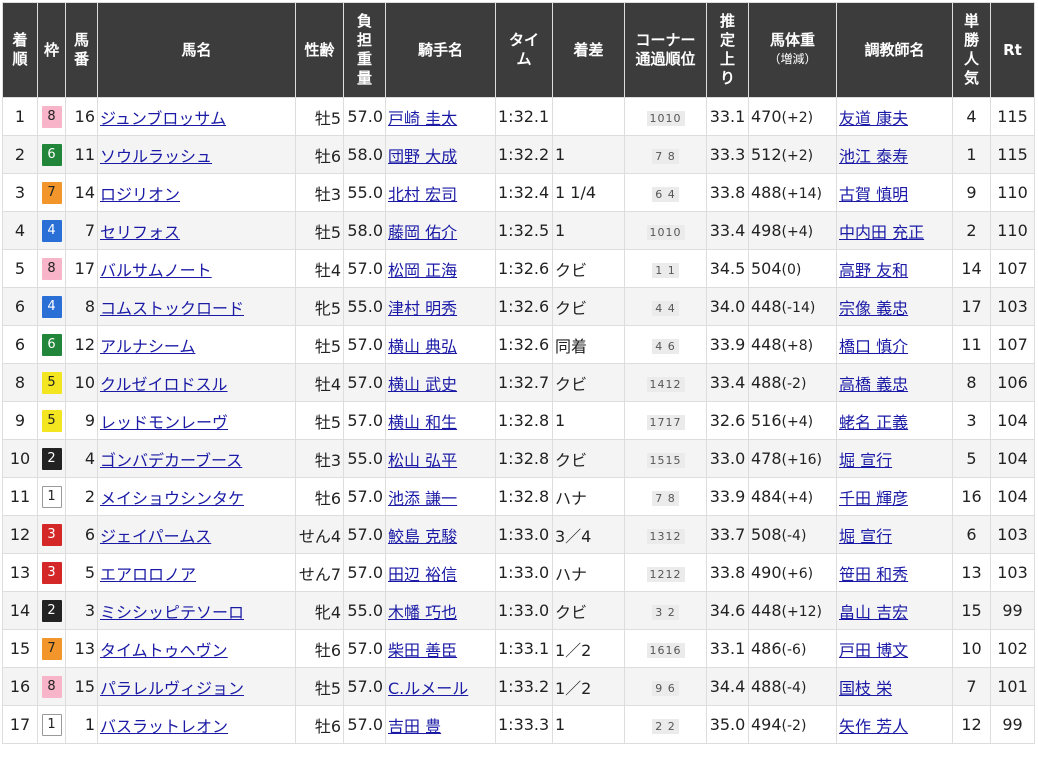  I want to click on horse-name-link: セリフォス, so click(140, 232).